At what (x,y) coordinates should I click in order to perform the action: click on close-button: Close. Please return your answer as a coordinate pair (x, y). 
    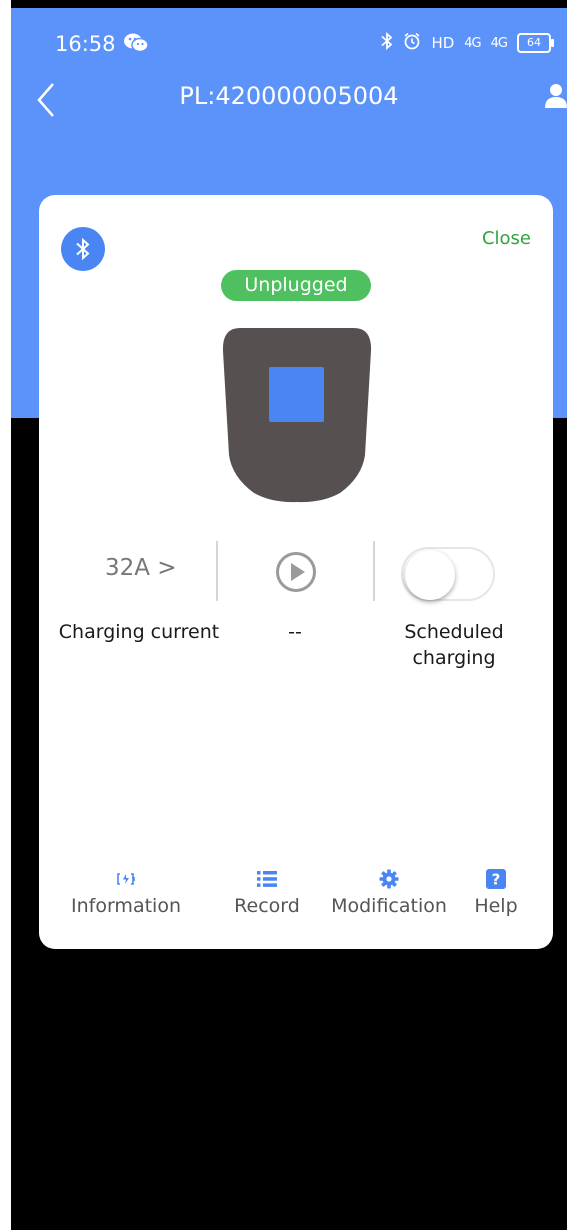
    Looking at the image, I should click on (506, 238).